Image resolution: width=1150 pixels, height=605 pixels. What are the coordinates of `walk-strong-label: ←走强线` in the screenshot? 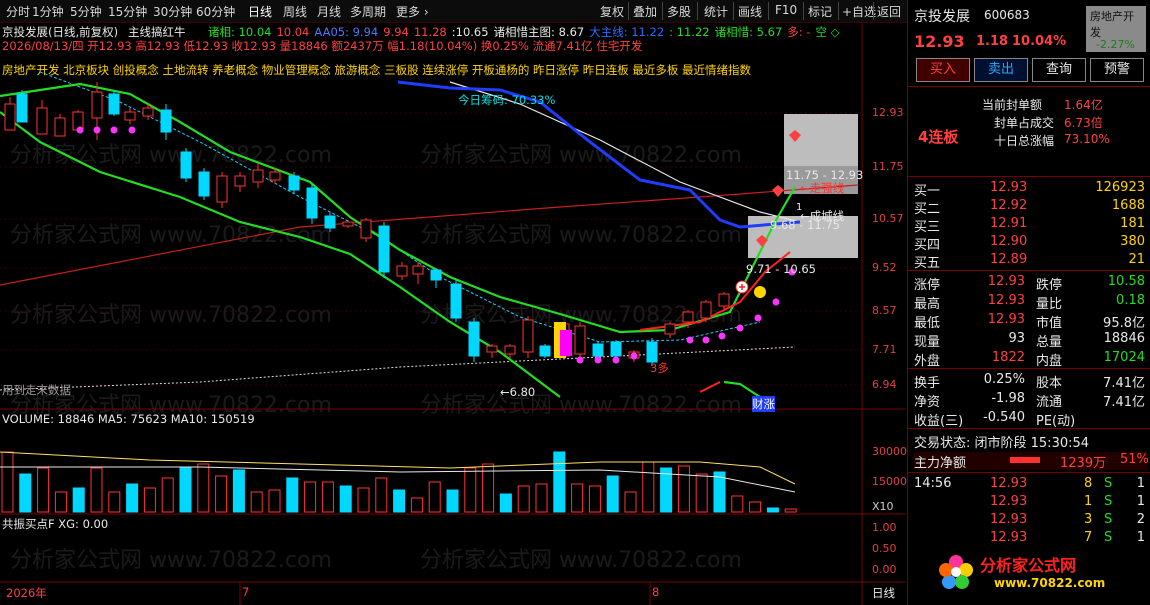 It's located at (822, 188).